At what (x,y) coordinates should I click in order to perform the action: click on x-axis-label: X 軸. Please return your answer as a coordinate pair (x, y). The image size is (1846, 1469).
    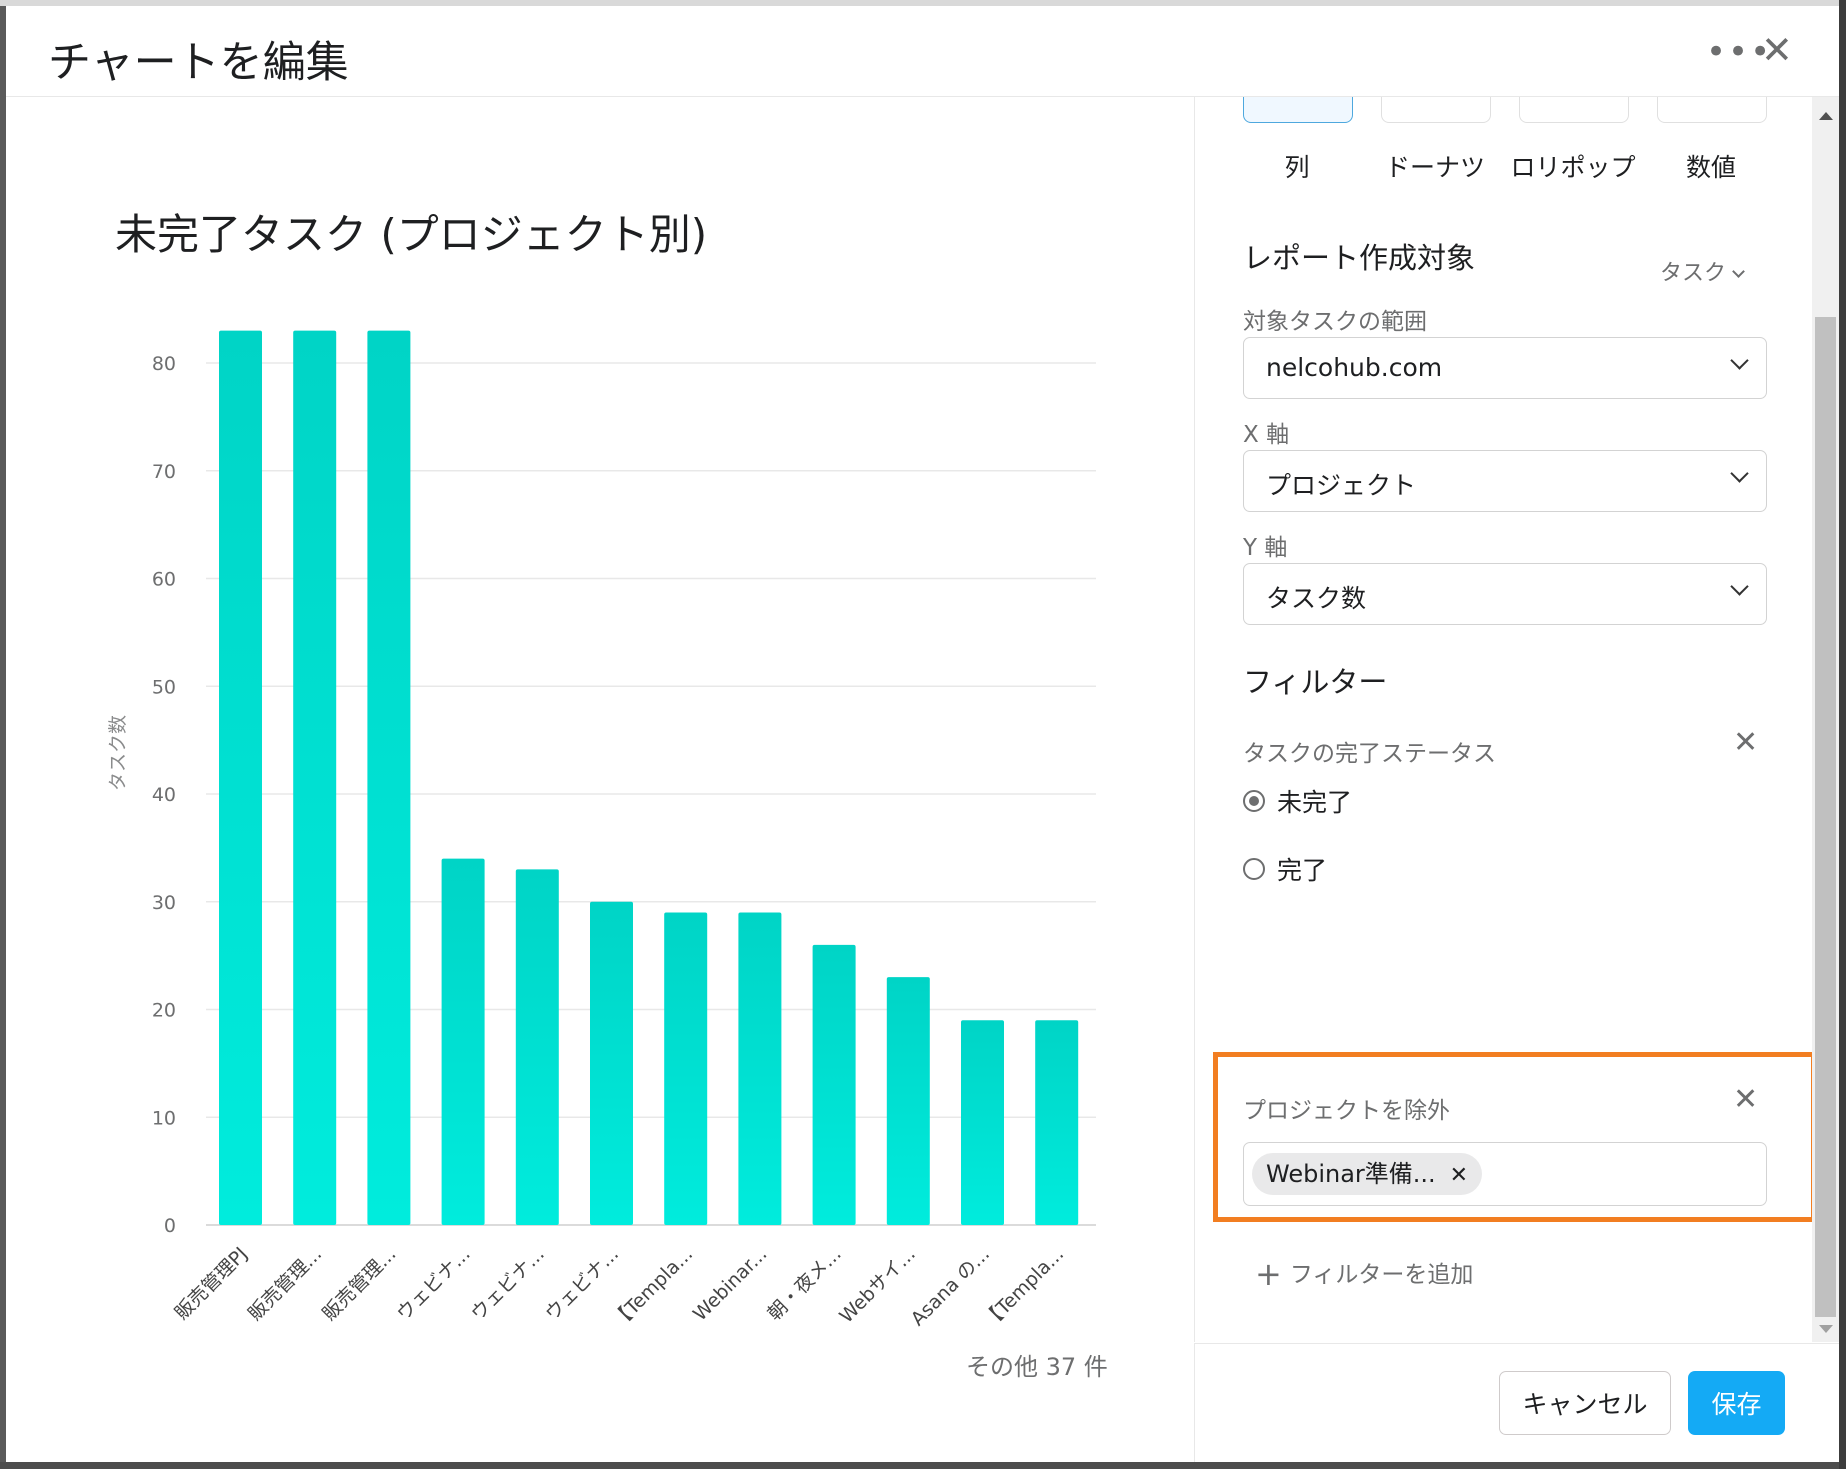
    Looking at the image, I should click on (1266, 435).